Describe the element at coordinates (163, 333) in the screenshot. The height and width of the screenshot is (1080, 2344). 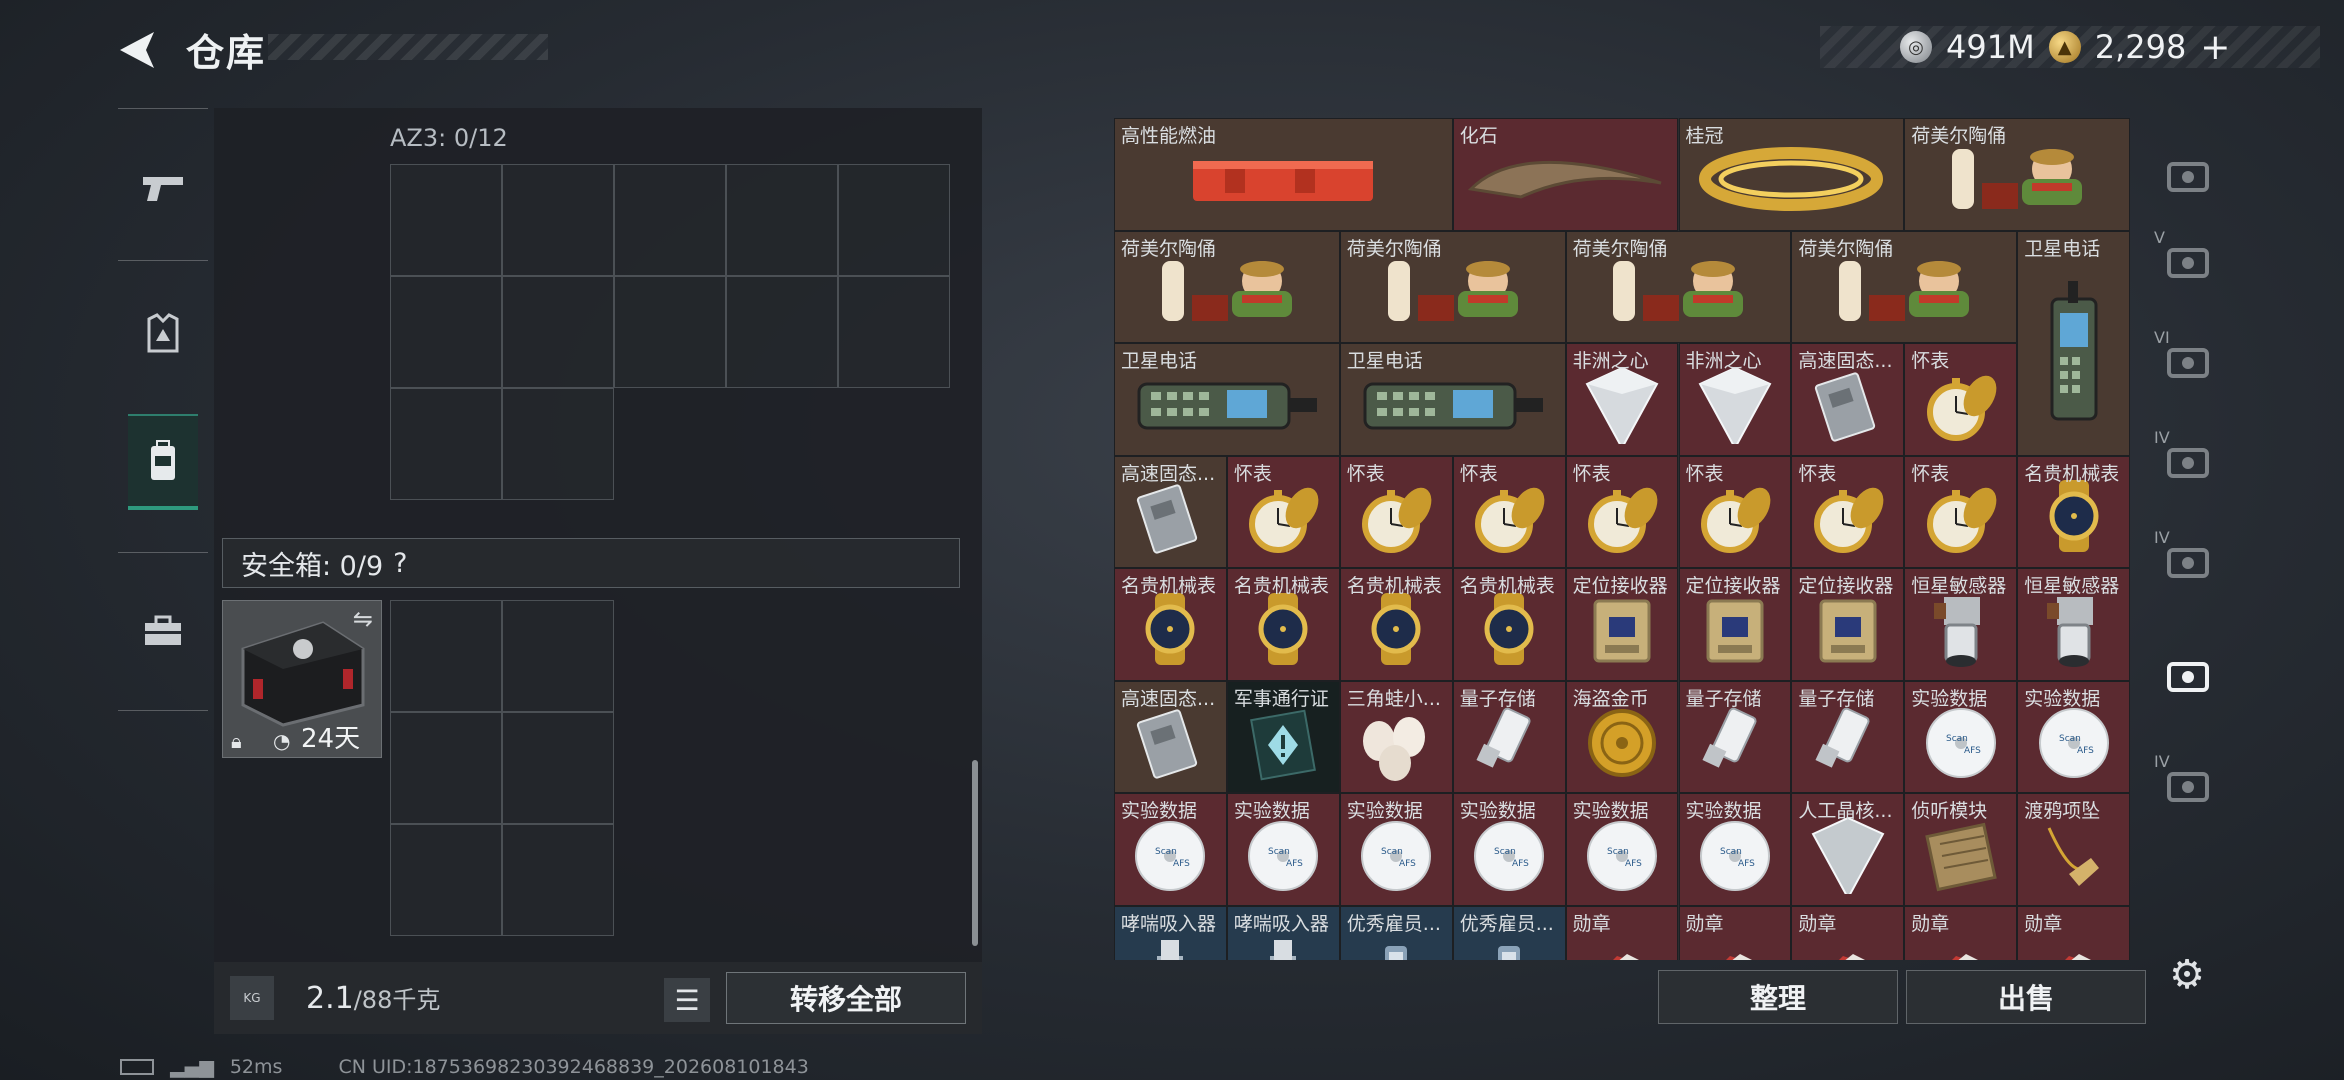
I see `armor-tab` at that location.